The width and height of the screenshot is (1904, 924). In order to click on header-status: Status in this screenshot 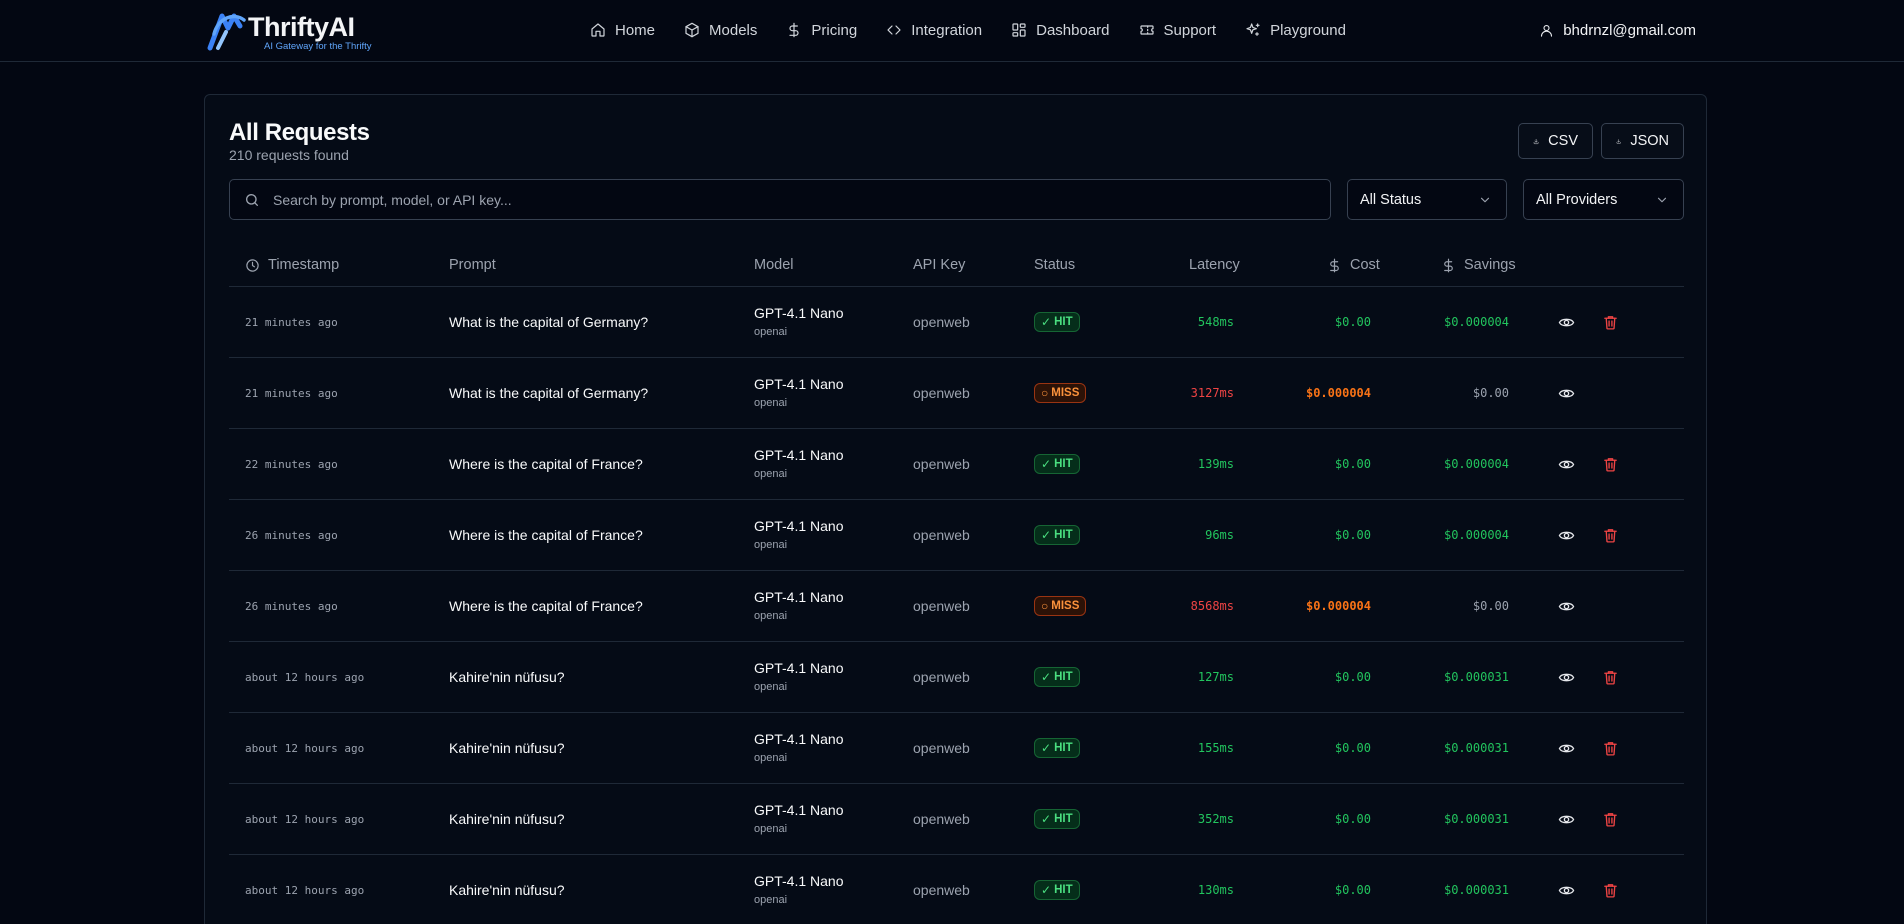, I will do `click(1055, 265)`.